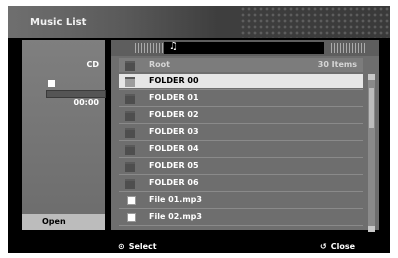  I want to click on select-icon: ⊙, so click(121, 246).